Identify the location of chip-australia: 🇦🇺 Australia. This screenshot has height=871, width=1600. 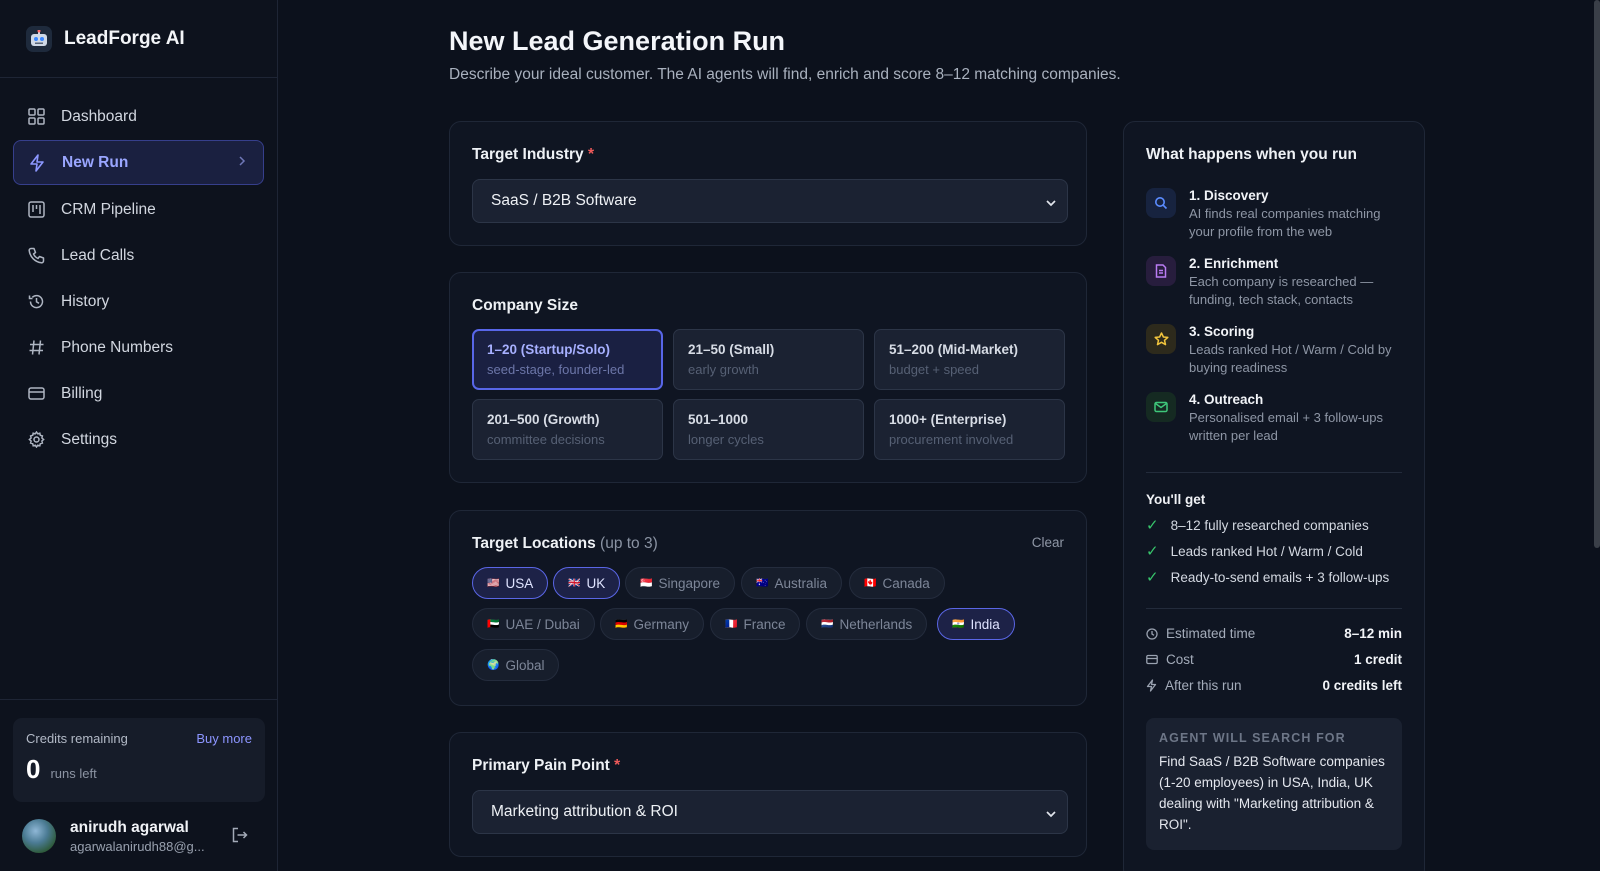
(791, 583).